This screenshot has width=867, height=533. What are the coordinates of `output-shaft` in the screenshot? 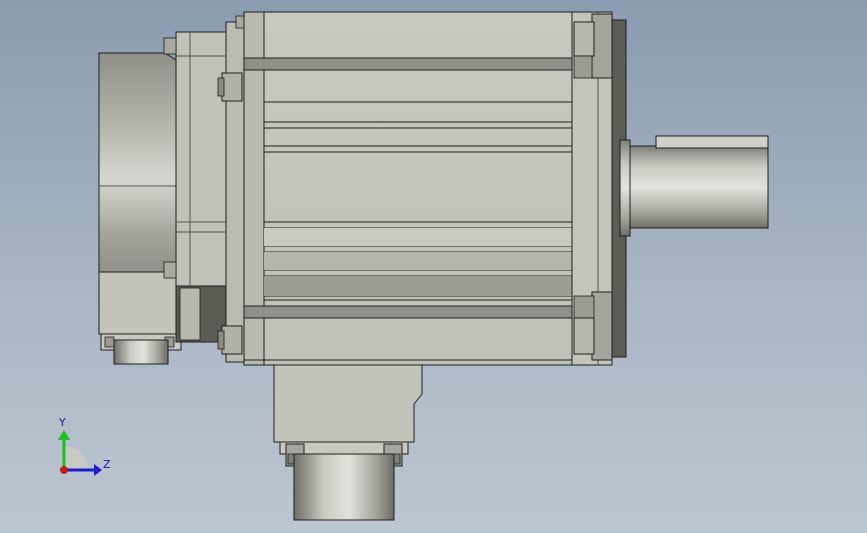 It's located at (694, 186).